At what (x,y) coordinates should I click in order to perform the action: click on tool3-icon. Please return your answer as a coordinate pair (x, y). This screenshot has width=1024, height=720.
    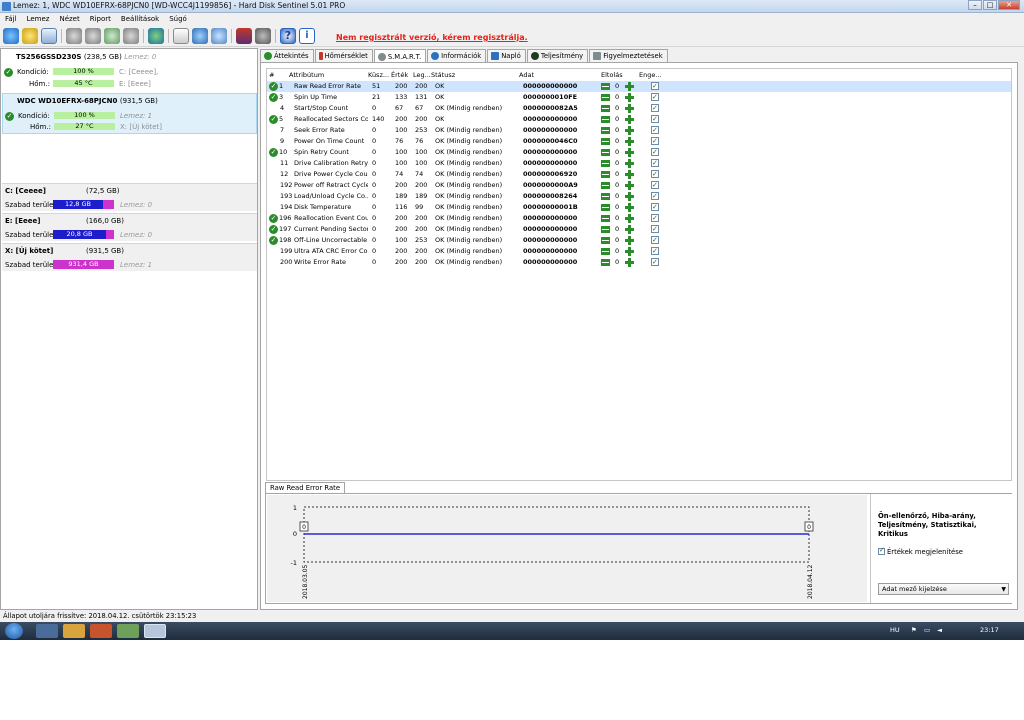
    Looking at the image, I should click on (112, 36).